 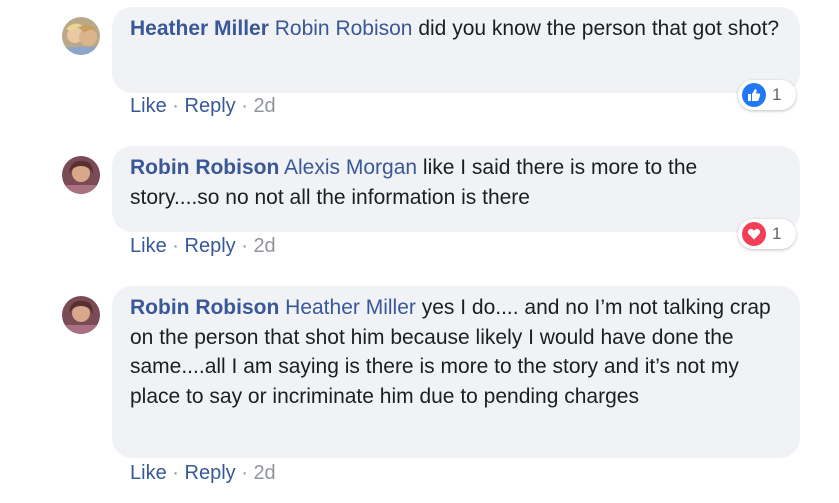 What do you see at coordinates (350, 167) in the screenshot?
I see `comment-mention: Alexis Morgan` at bounding box center [350, 167].